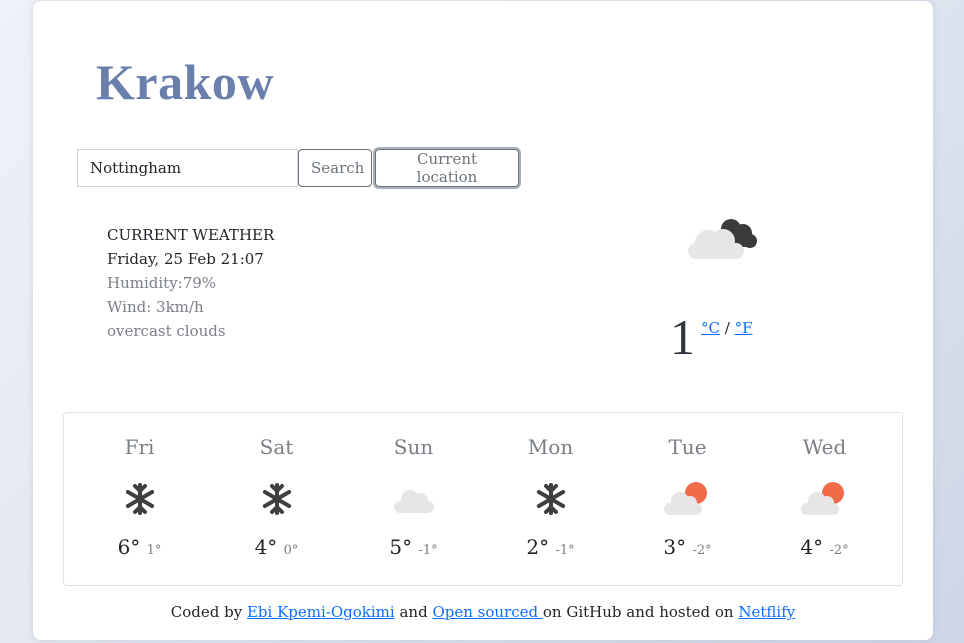 Image resolution: width=964 pixels, height=643 pixels. I want to click on forecast-temps: 3° -2°, so click(687, 547).